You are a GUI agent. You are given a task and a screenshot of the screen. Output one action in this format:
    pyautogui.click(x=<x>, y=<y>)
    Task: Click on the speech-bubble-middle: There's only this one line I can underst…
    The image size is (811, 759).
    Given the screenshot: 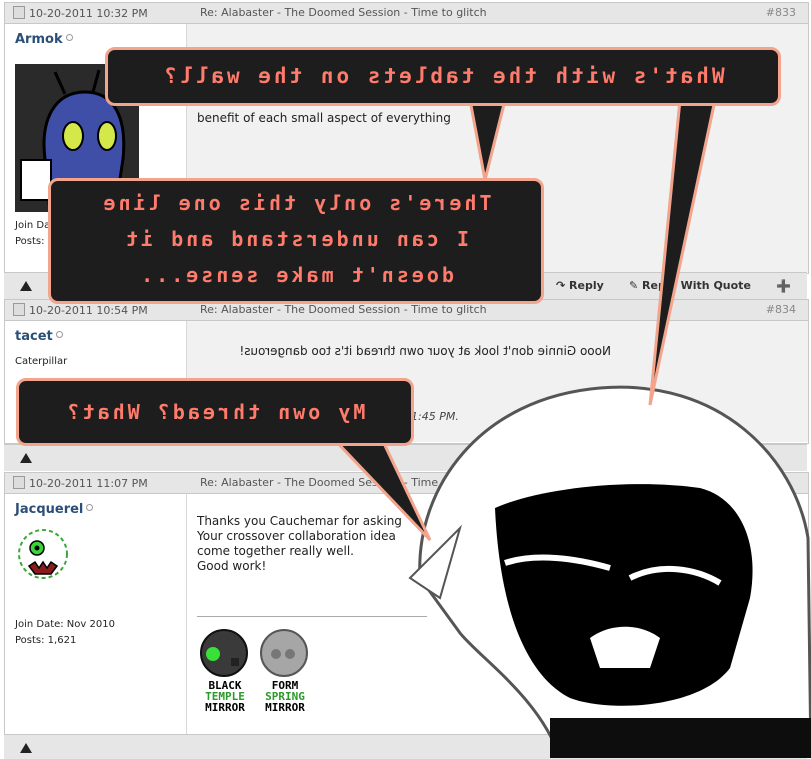 What is the action you would take?
    pyautogui.click(x=296, y=241)
    